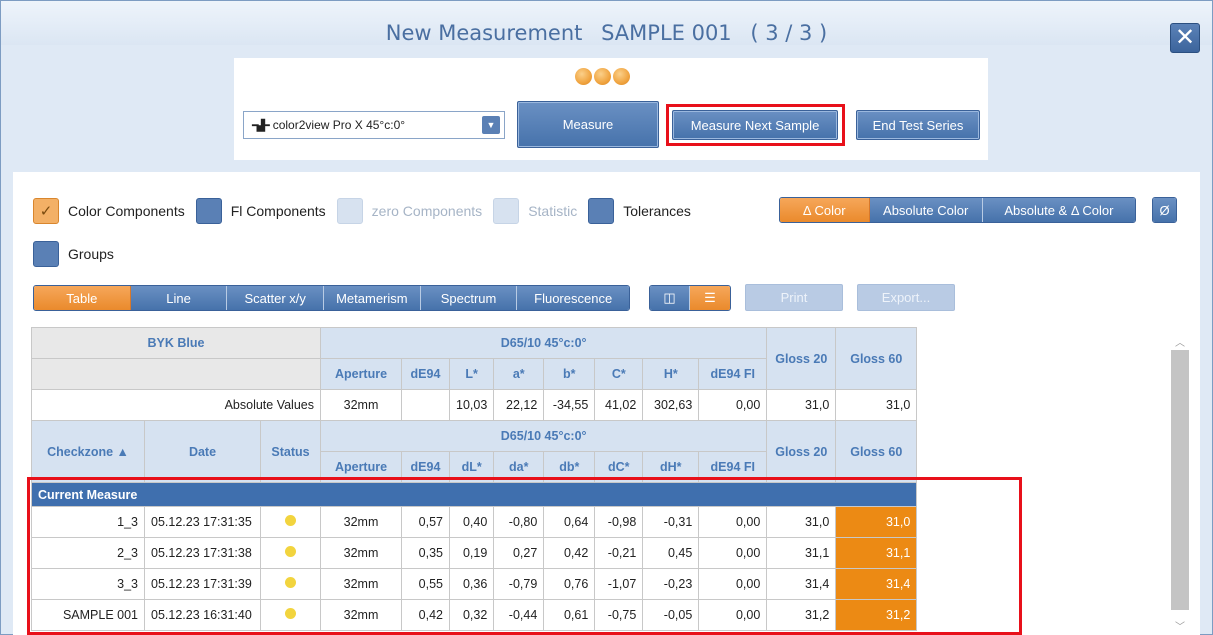 The image size is (1213, 635). I want to click on title-text: New Measurement, so click(484, 33).